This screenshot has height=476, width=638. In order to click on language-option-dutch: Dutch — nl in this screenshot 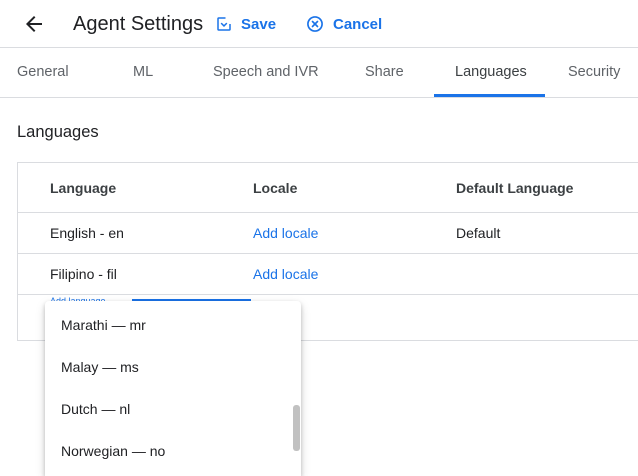, I will do `click(173, 409)`.